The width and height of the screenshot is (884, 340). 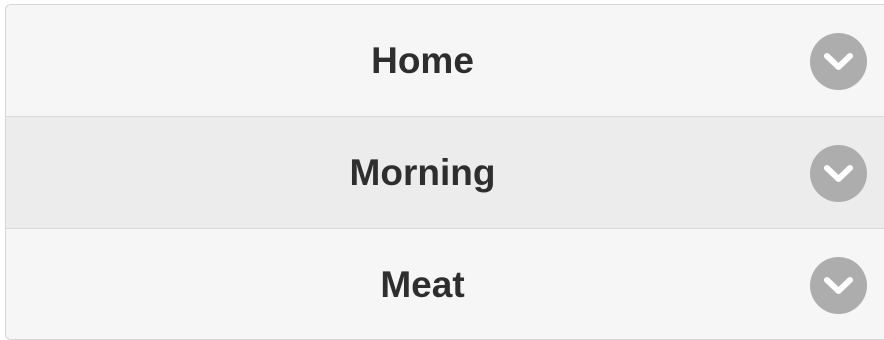 What do you see at coordinates (422, 172) in the screenshot?
I see `list-item-label: Morning` at bounding box center [422, 172].